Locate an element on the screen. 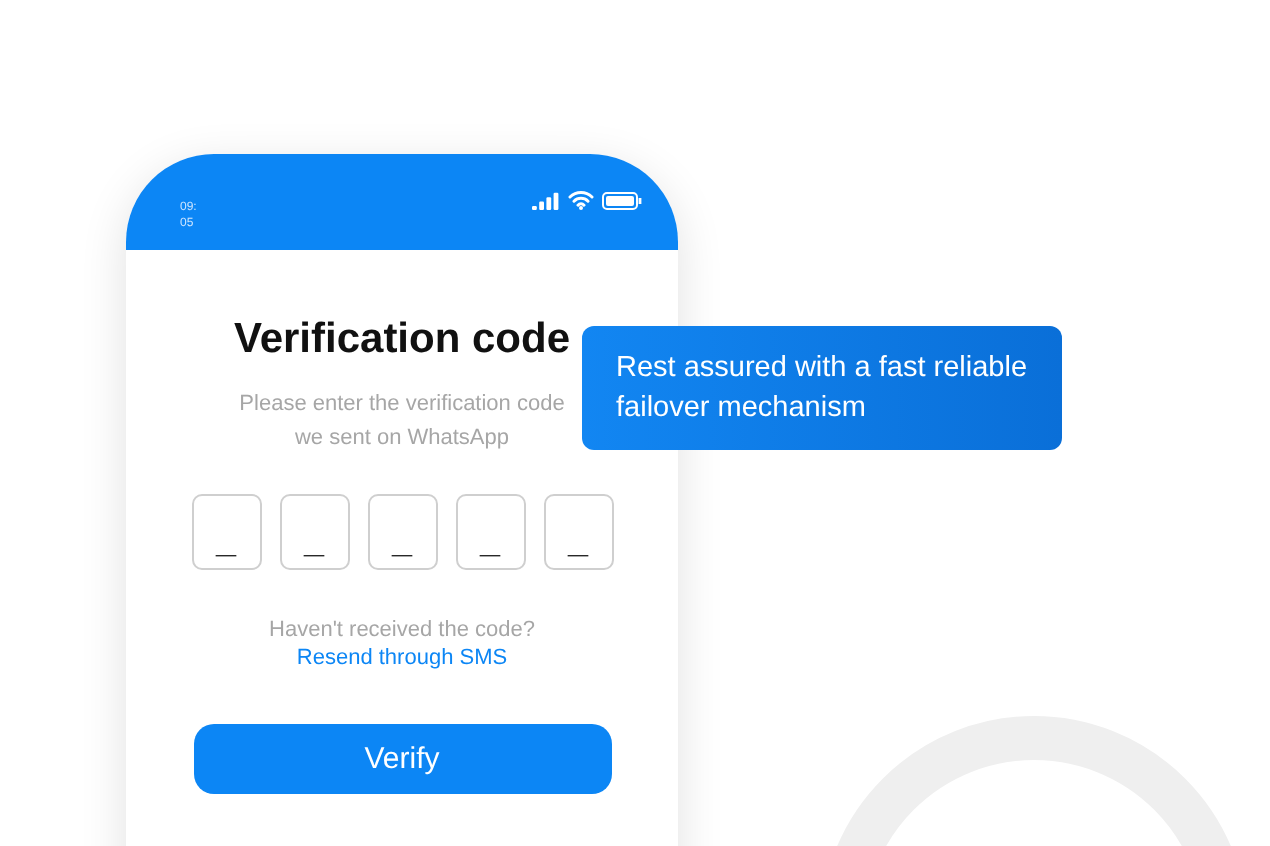 Image resolution: width=1270 pixels, height=846 pixels. signal-icon is located at coordinates (546, 200).